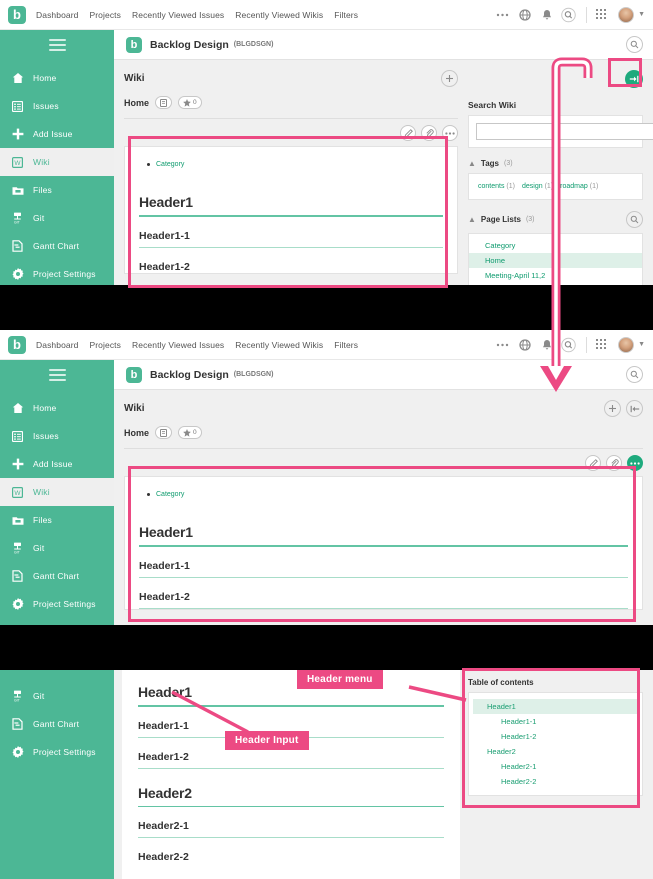 This screenshot has height=879, width=653. What do you see at coordinates (555, 706) in the screenshot?
I see `toc-item: Header1` at bounding box center [555, 706].